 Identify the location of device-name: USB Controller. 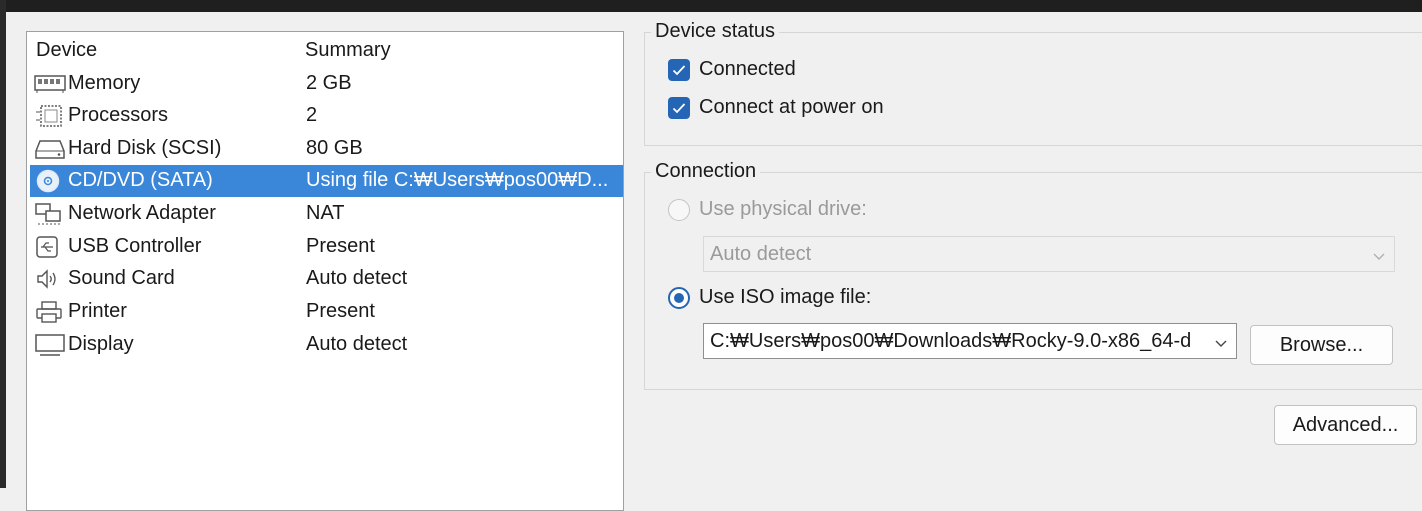
(135, 246).